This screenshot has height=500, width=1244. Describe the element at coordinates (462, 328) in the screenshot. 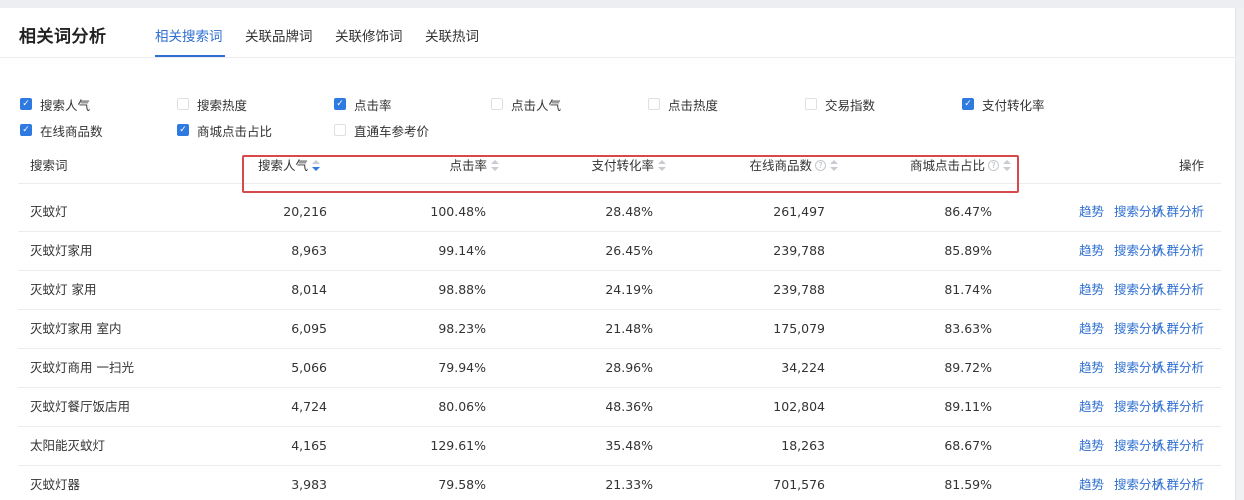

I see `cell-ctr: 98.23%` at that location.